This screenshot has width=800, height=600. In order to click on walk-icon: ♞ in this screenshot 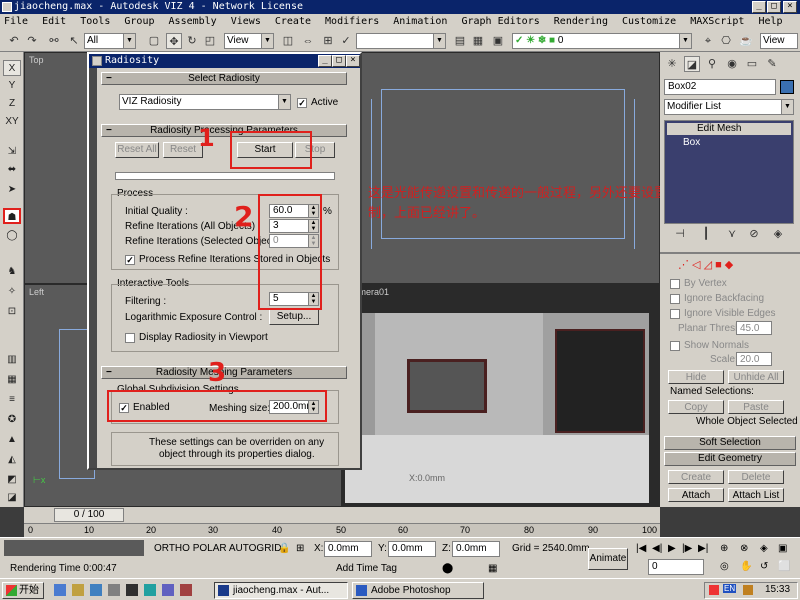, I will do `click(12, 272)`.